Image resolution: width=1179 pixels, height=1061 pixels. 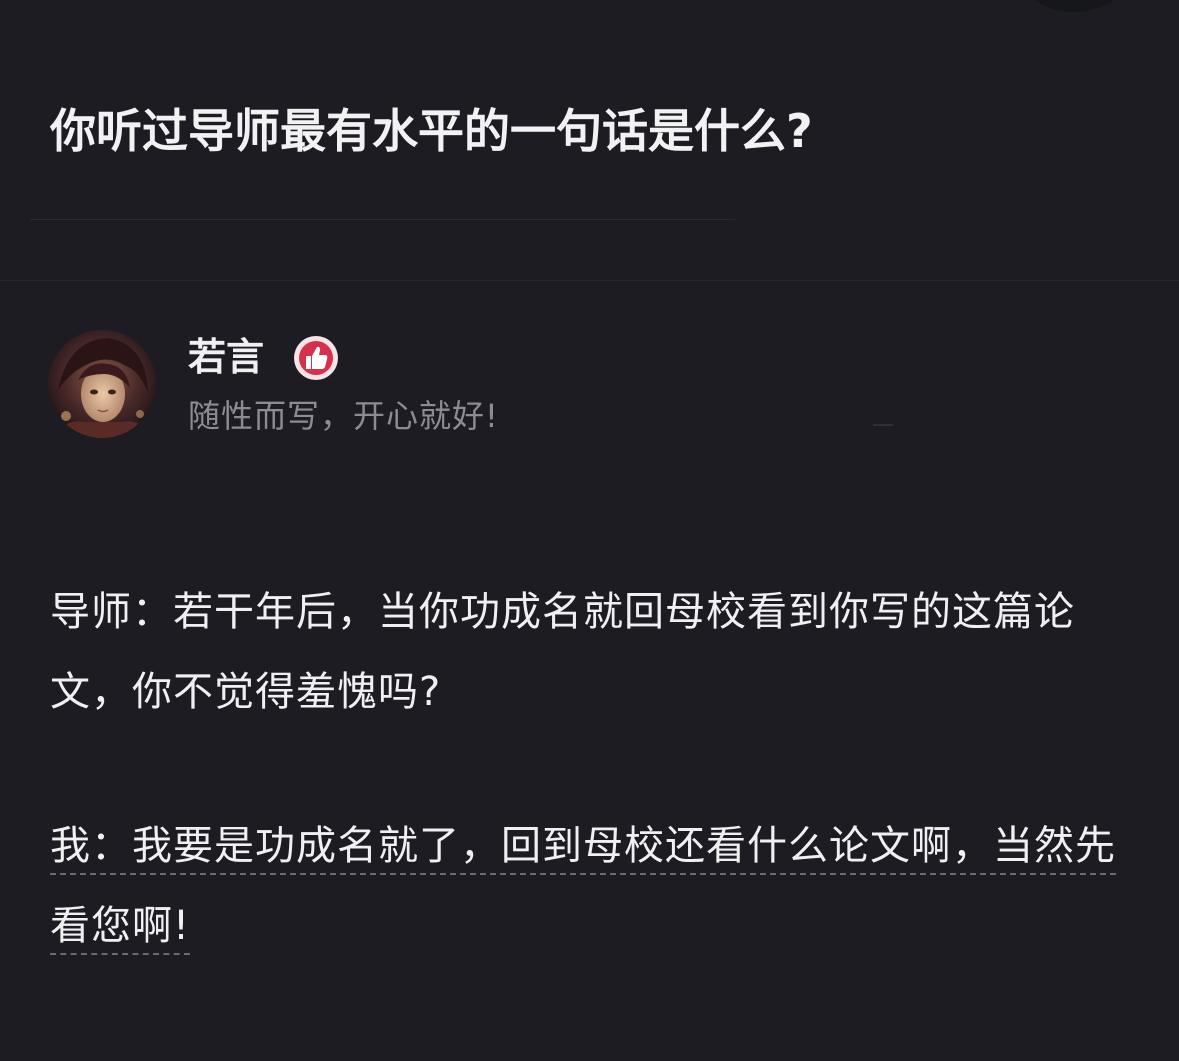 What do you see at coordinates (1074, 6) in the screenshot?
I see `top-floating-button` at bounding box center [1074, 6].